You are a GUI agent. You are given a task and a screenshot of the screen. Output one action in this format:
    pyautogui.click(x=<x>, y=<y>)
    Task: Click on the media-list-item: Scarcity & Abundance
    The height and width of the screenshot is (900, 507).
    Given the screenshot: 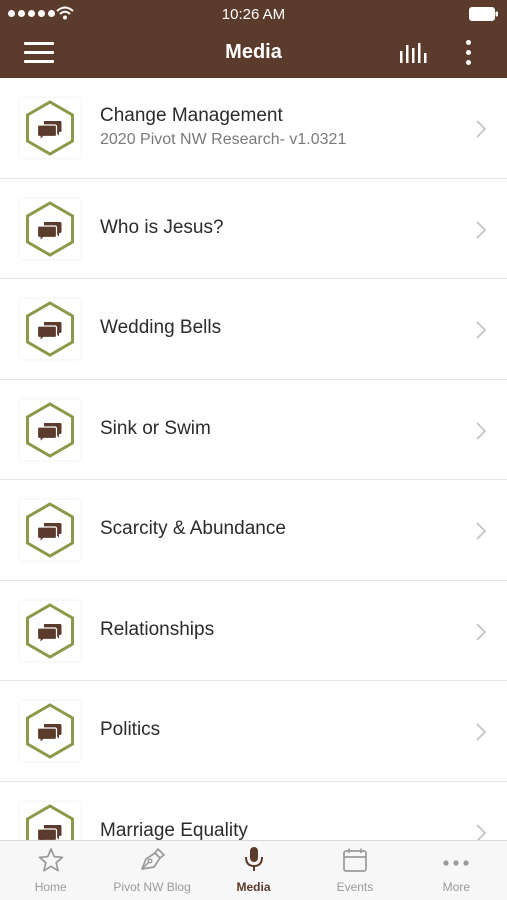 What is the action you would take?
    pyautogui.click(x=253, y=530)
    